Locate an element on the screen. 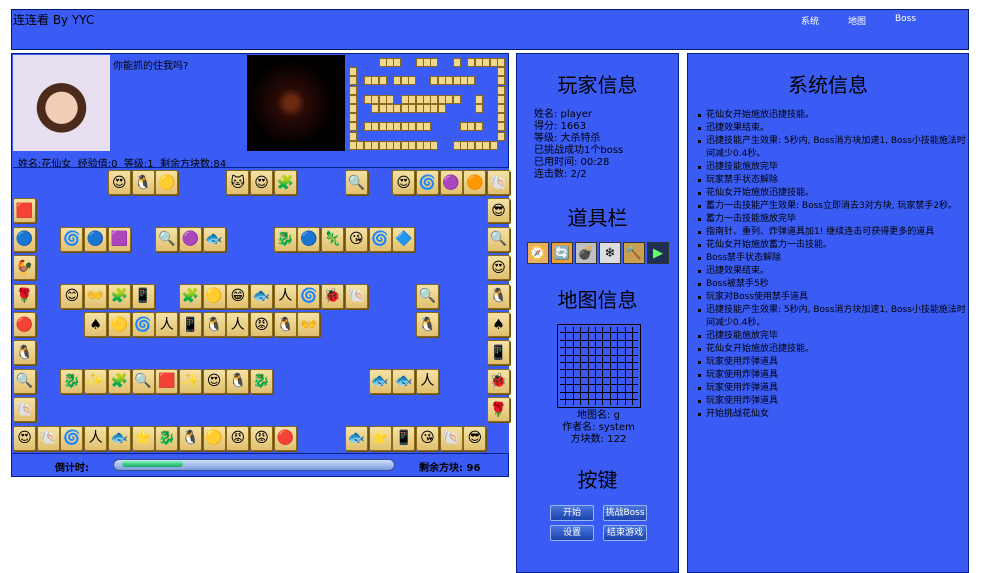 The height and width of the screenshot is (573, 987). menu-boss: Boss is located at coordinates (905, 19).